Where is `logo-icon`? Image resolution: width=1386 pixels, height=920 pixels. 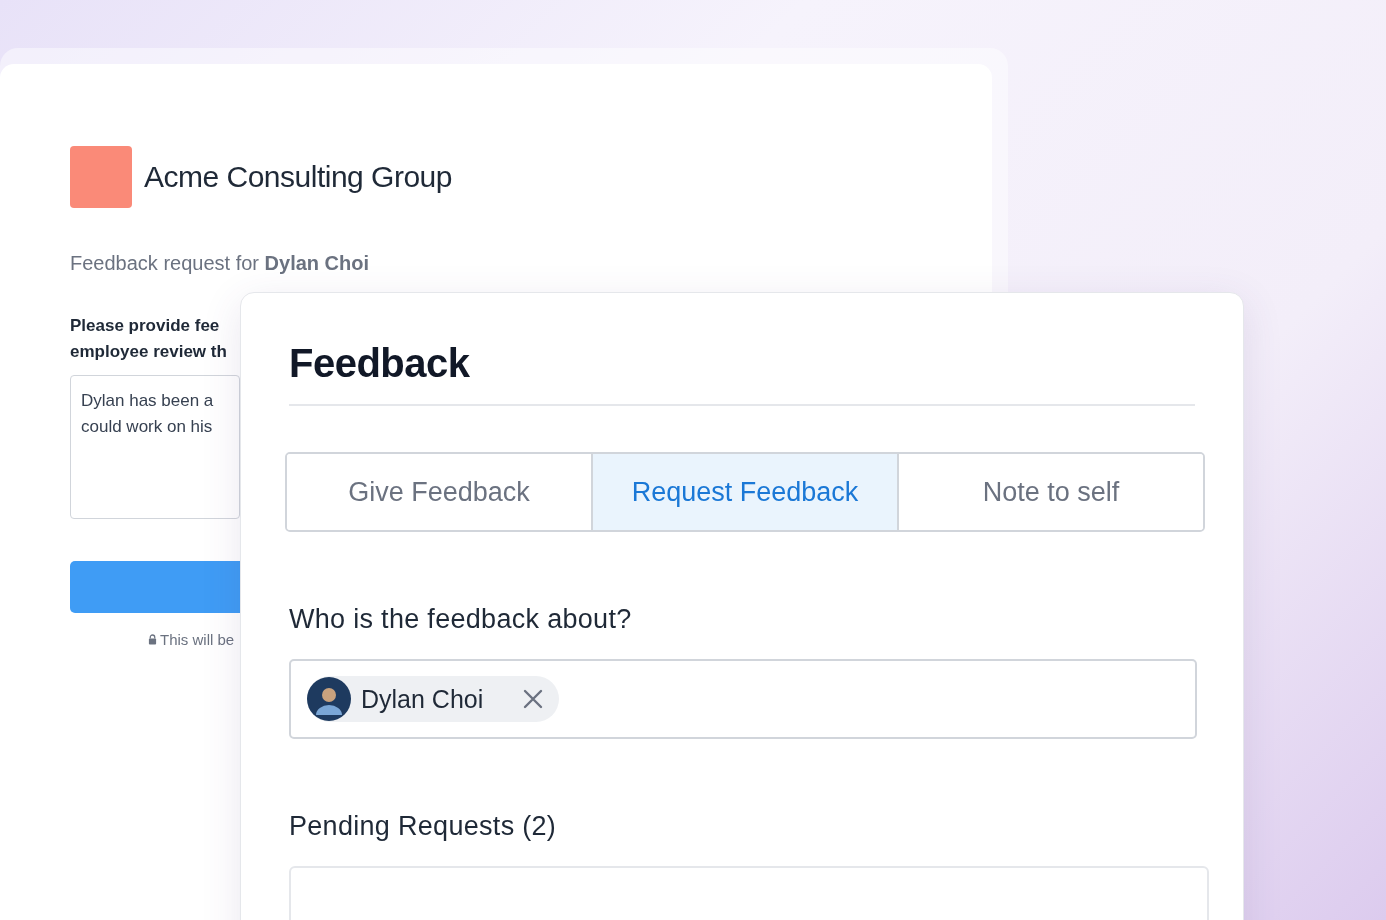
logo-icon is located at coordinates (101, 177).